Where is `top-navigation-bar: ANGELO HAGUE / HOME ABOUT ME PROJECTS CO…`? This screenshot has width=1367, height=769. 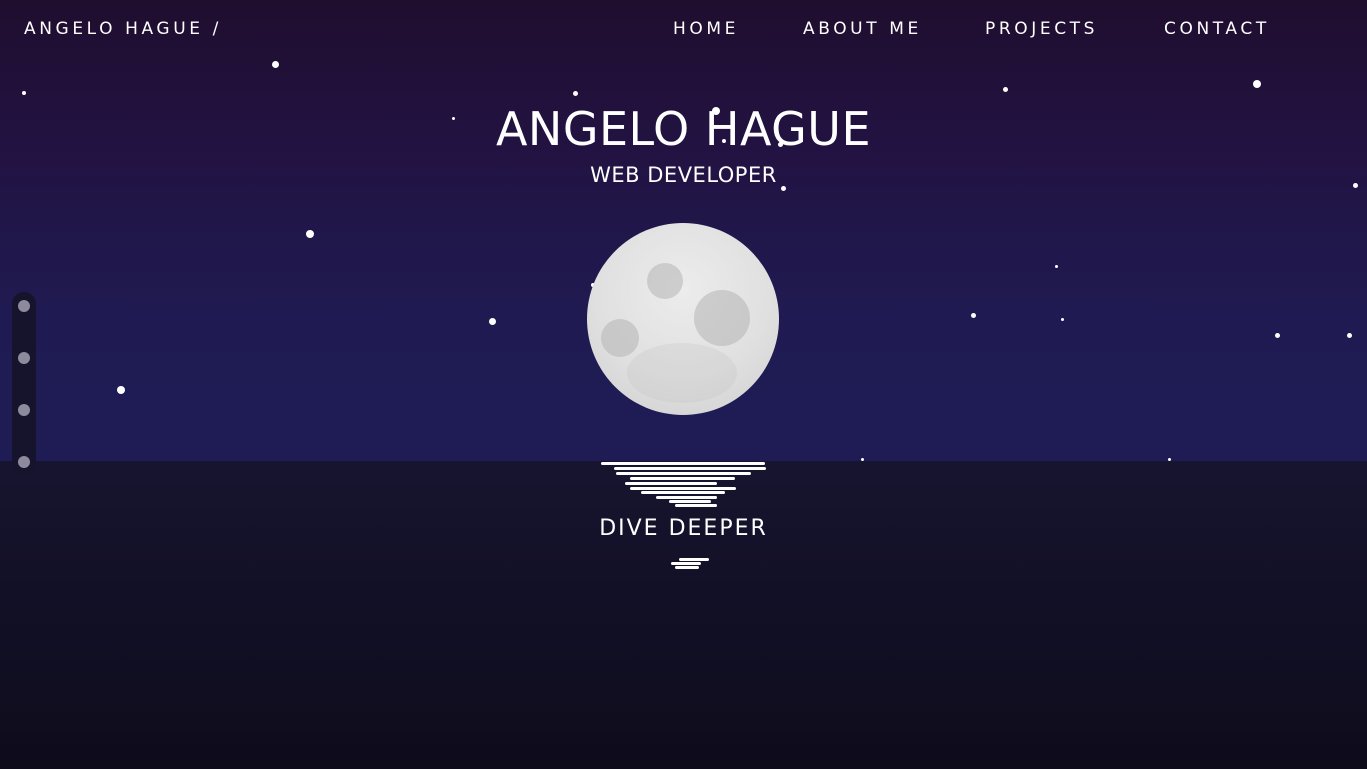 top-navigation-bar: ANGELO HAGUE / HOME ABOUT ME PROJECTS CO… is located at coordinates (683, 30).